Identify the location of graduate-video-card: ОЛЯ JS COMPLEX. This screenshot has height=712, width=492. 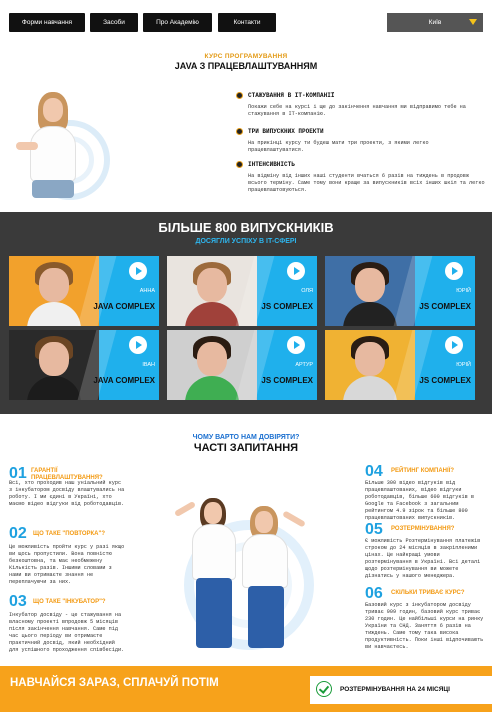
(242, 291).